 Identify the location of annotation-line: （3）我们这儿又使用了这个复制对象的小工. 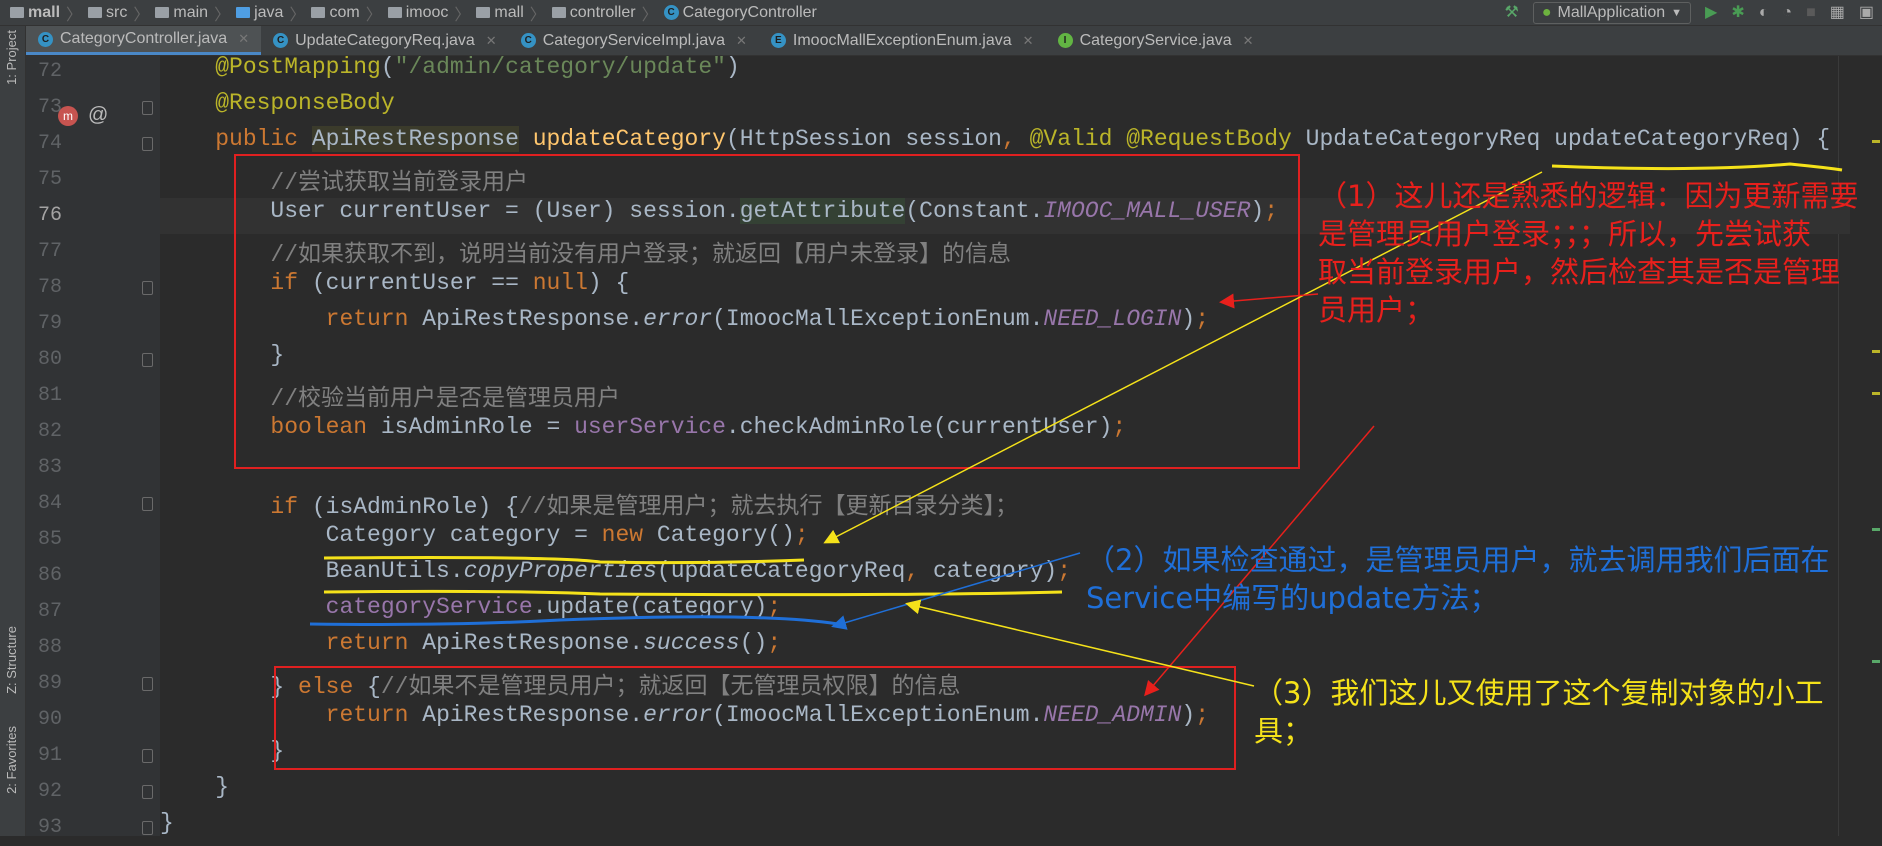
(1564, 693).